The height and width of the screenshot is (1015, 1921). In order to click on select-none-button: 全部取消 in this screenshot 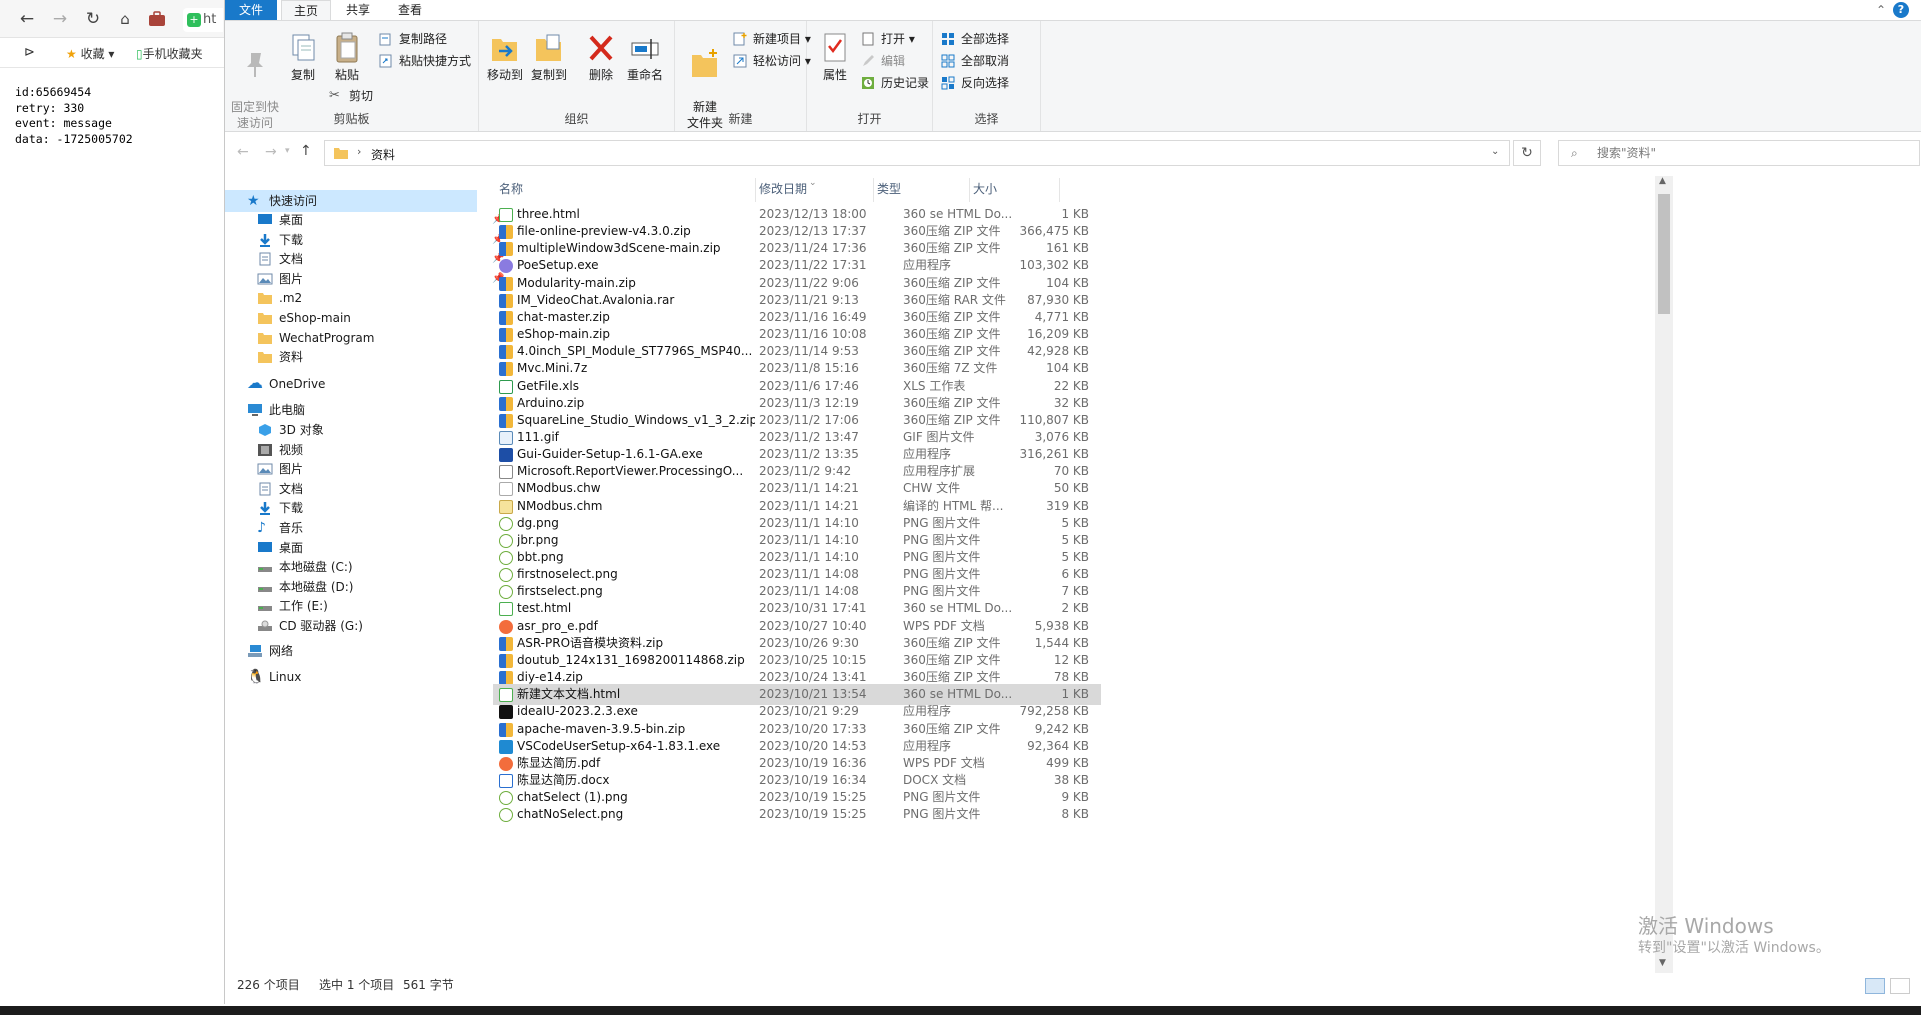, I will do `click(975, 61)`.